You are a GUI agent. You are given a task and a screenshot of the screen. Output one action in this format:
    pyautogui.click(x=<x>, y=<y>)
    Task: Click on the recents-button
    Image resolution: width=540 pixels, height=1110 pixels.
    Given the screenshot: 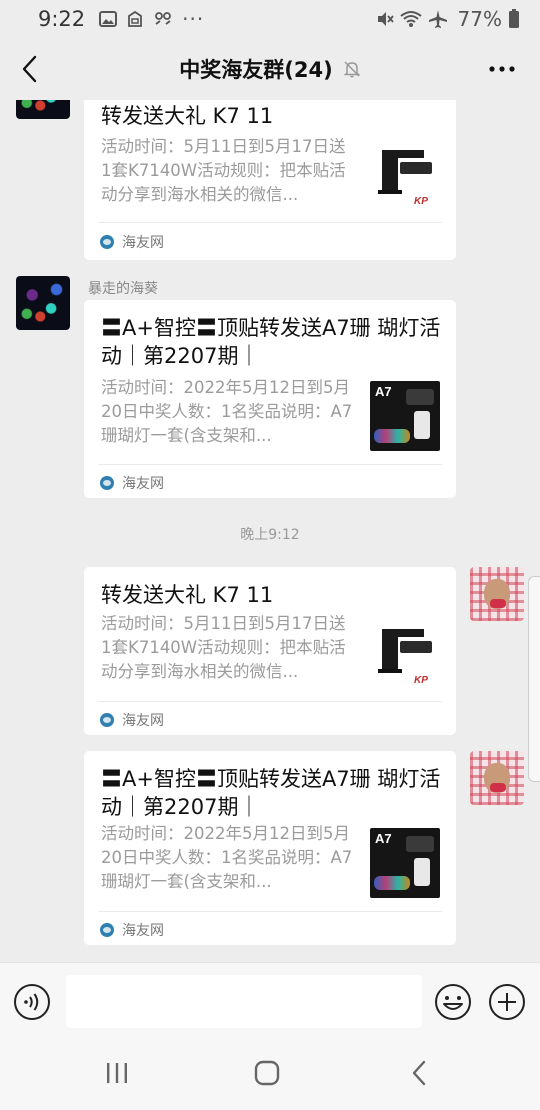 What is the action you would take?
    pyautogui.click(x=117, y=1073)
    